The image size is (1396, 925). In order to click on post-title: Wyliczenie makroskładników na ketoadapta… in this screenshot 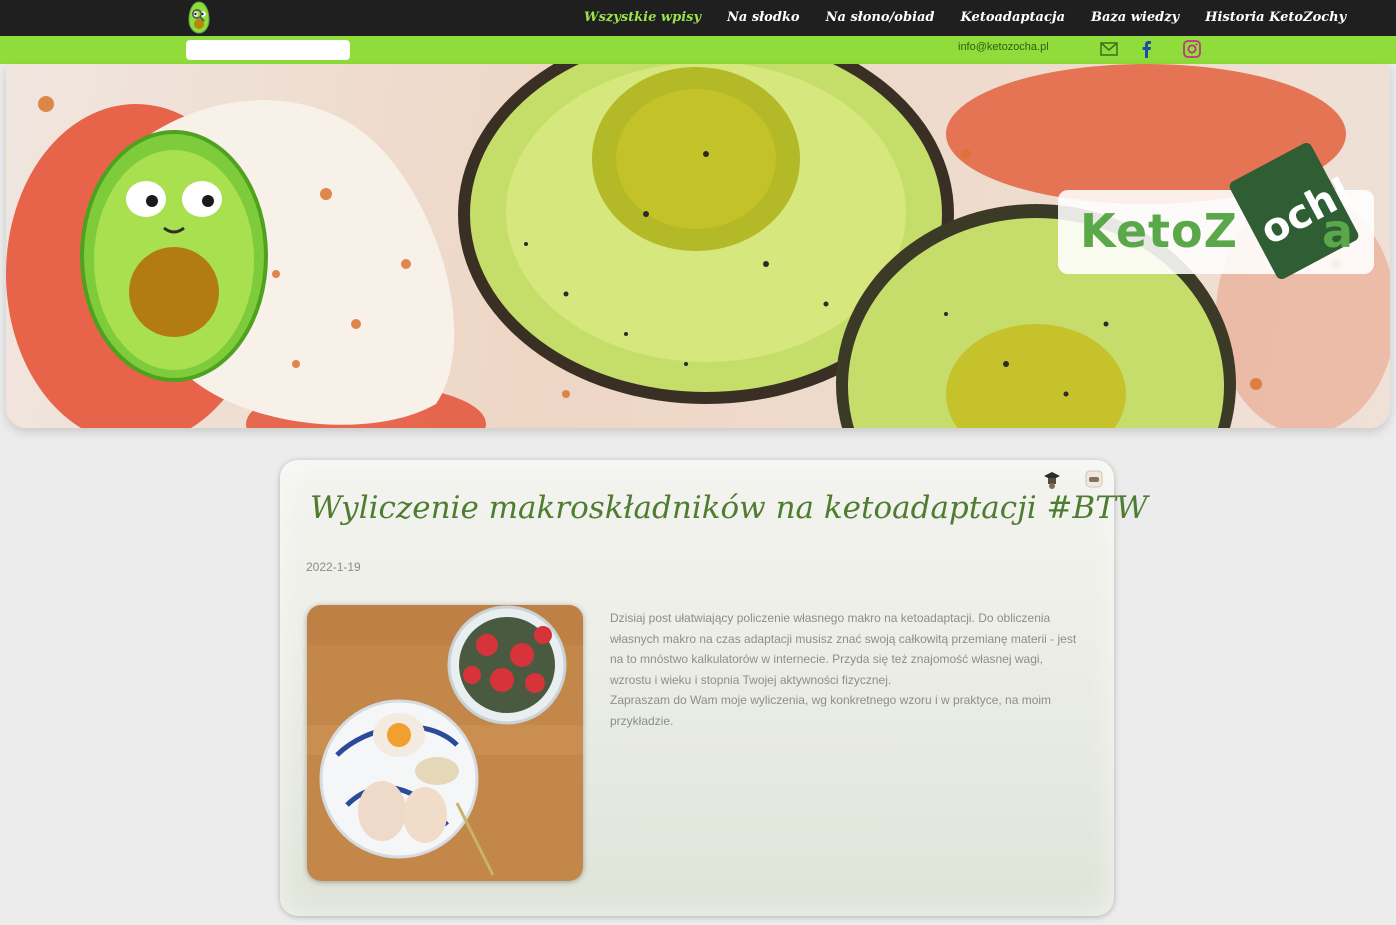, I will do `click(729, 508)`.